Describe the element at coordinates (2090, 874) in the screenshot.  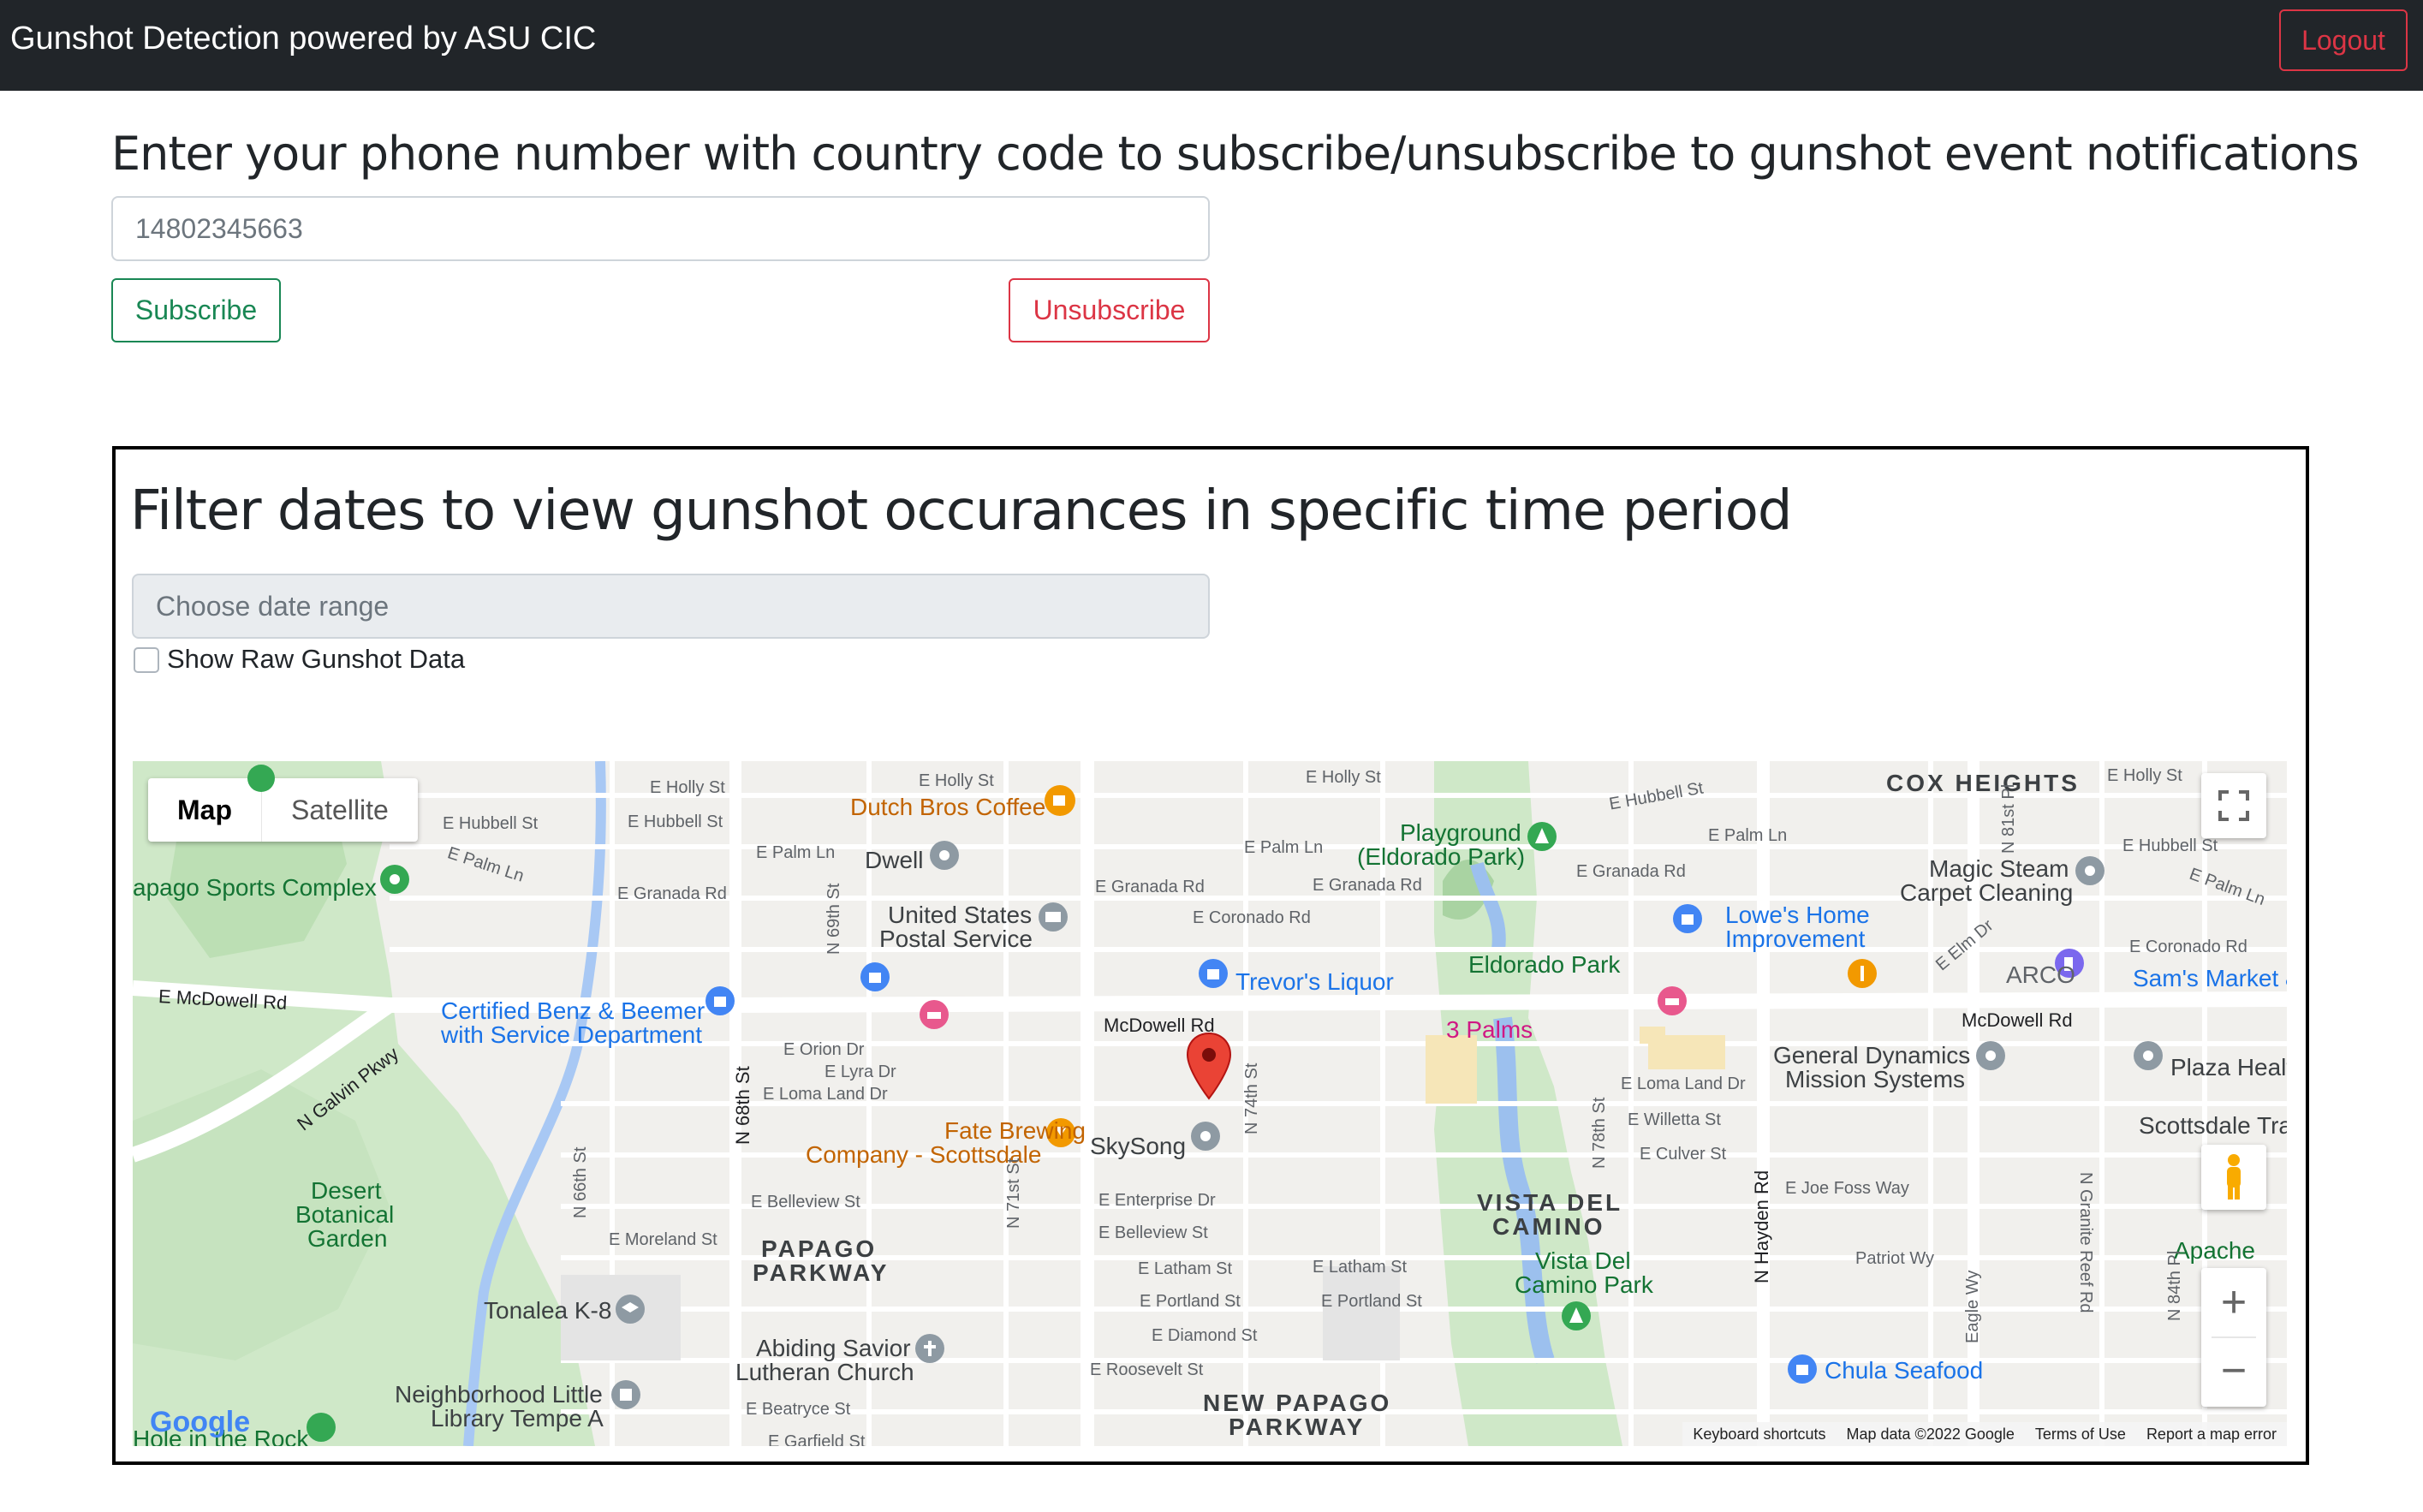
I see `magic-steam-pin-icon` at that location.